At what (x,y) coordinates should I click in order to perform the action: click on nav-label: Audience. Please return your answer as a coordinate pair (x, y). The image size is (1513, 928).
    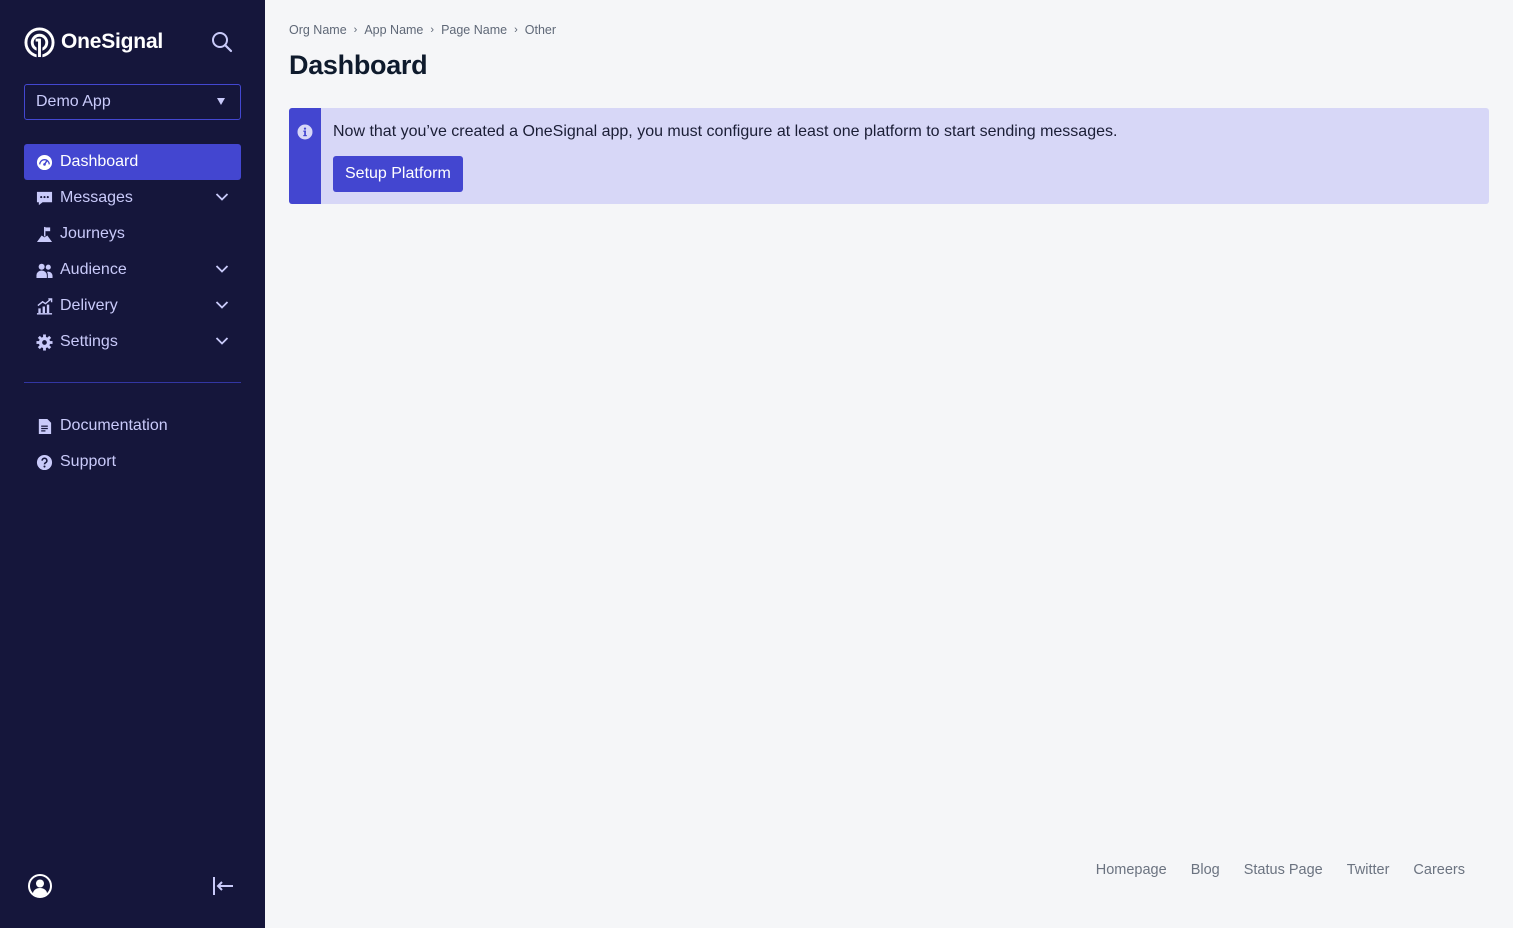
    Looking at the image, I should click on (93, 269).